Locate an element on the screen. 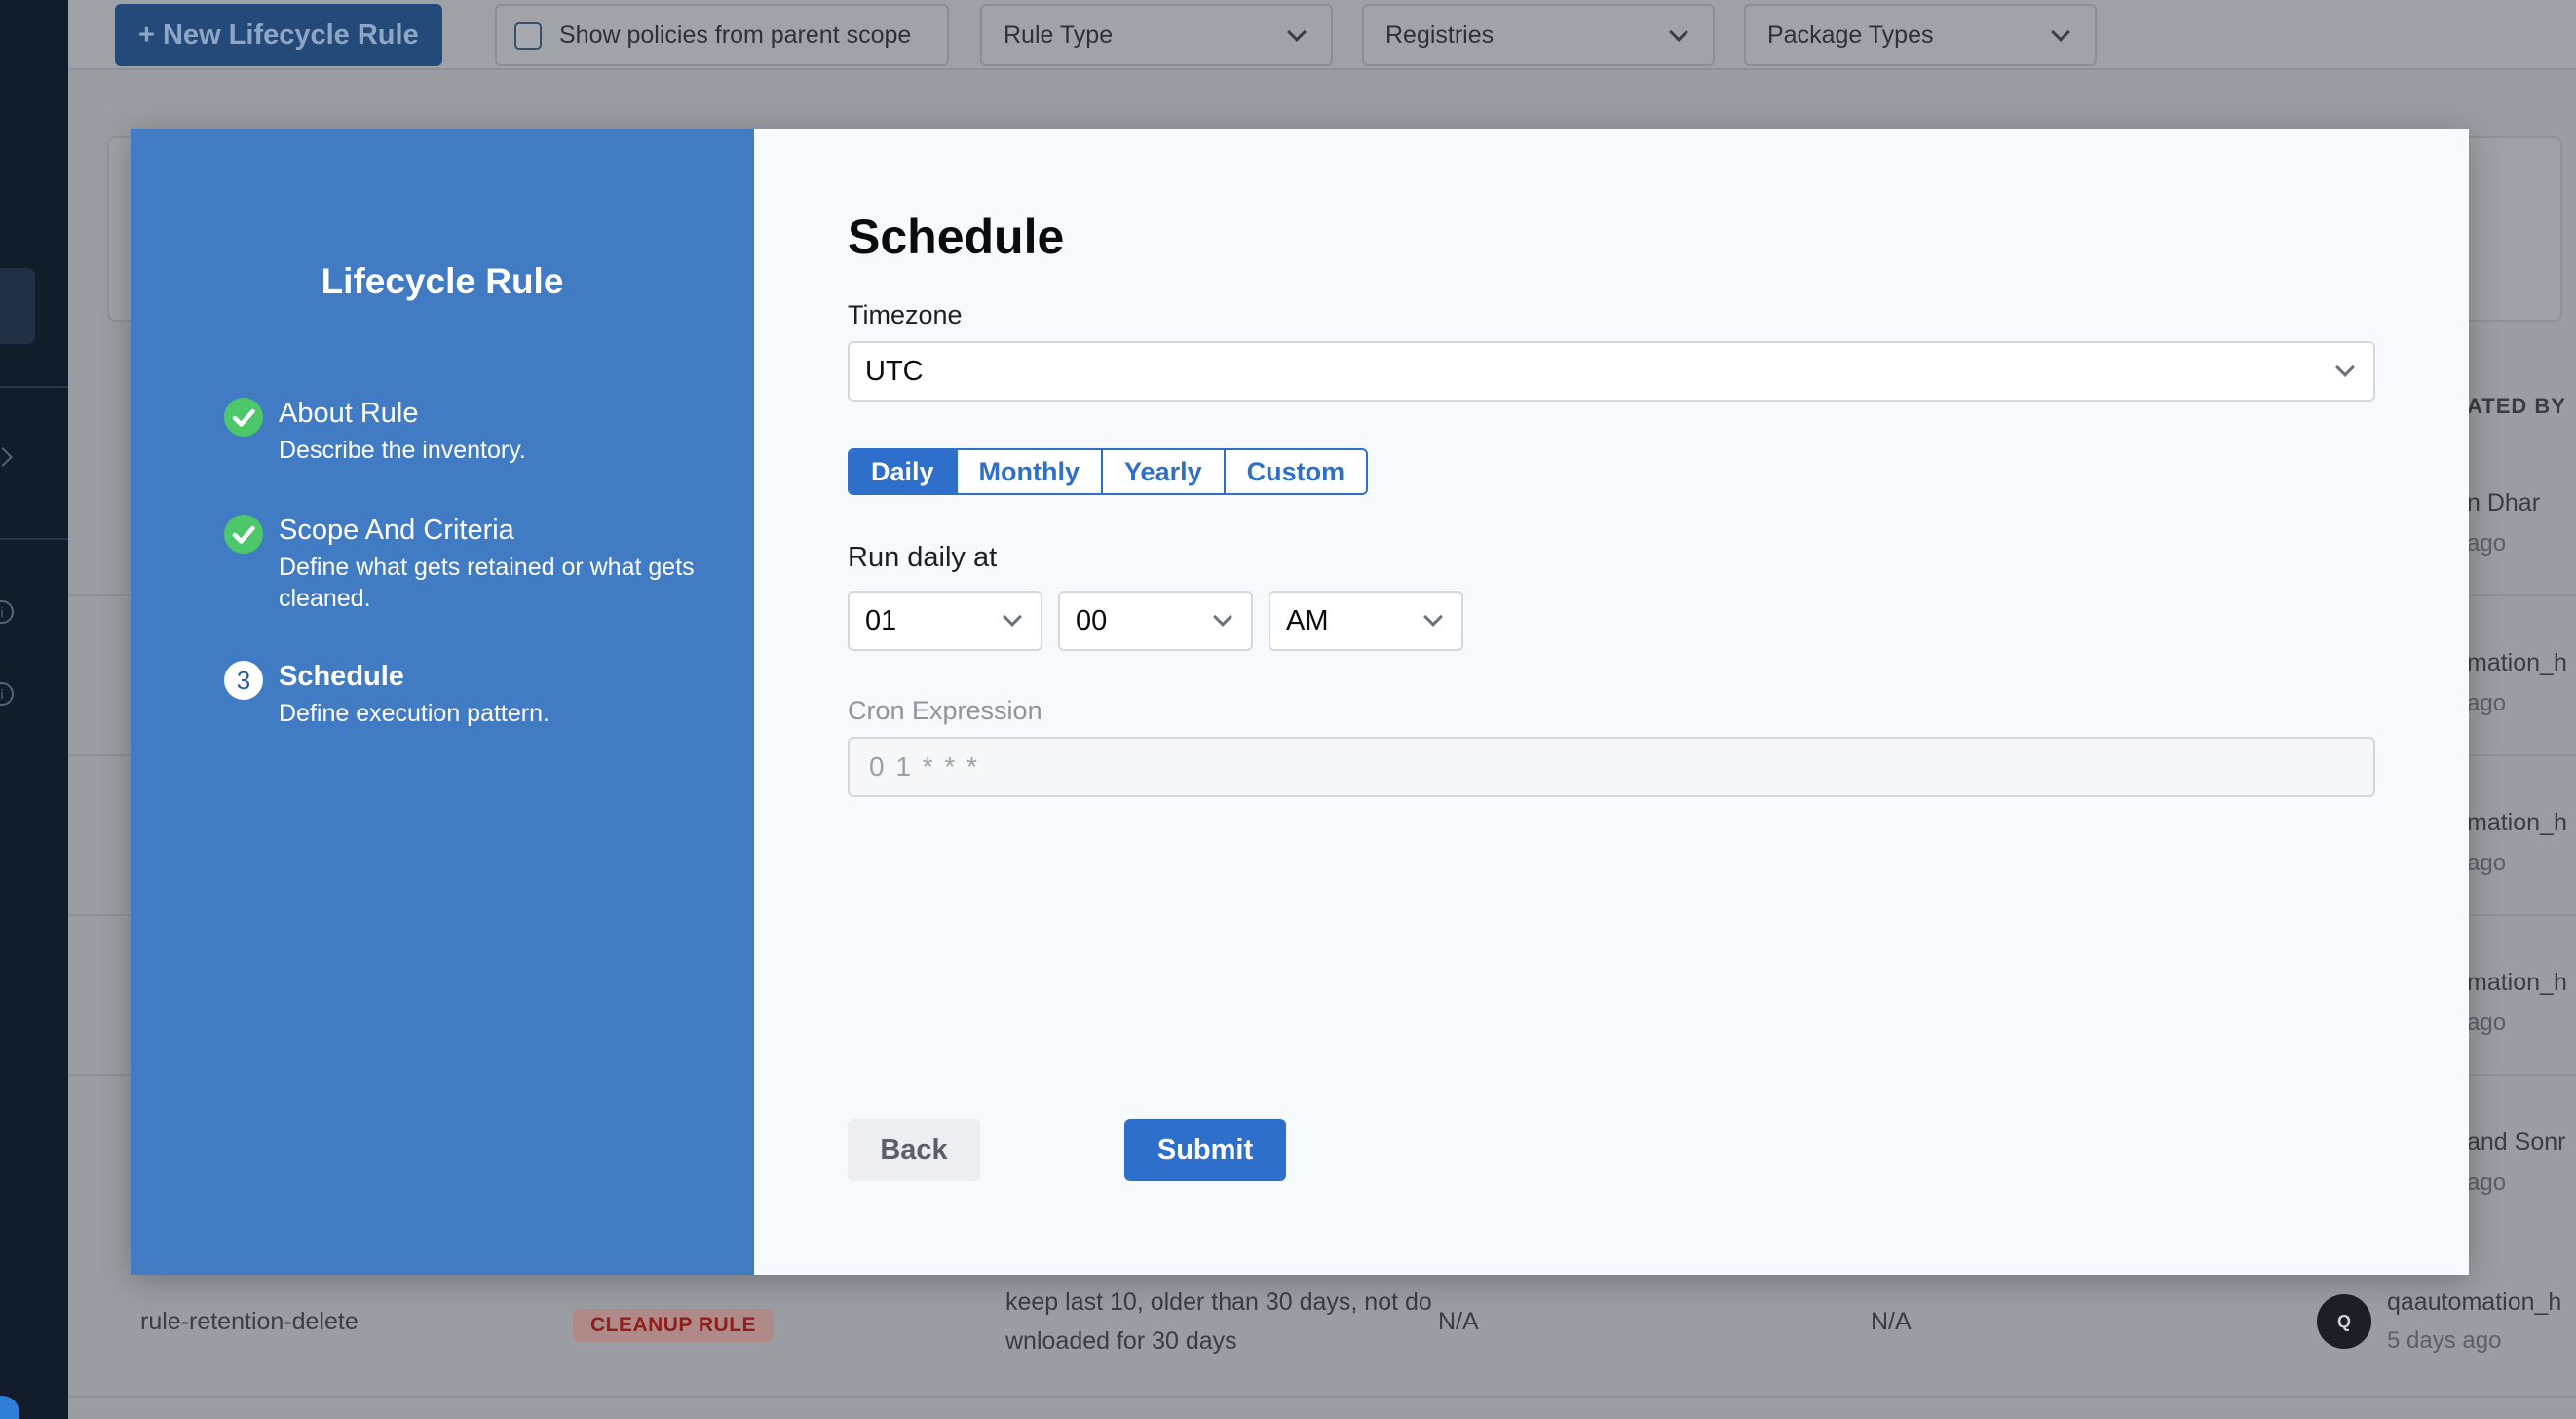  parent-scope-label: Show policies from parent scope is located at coordinates (735, 35).